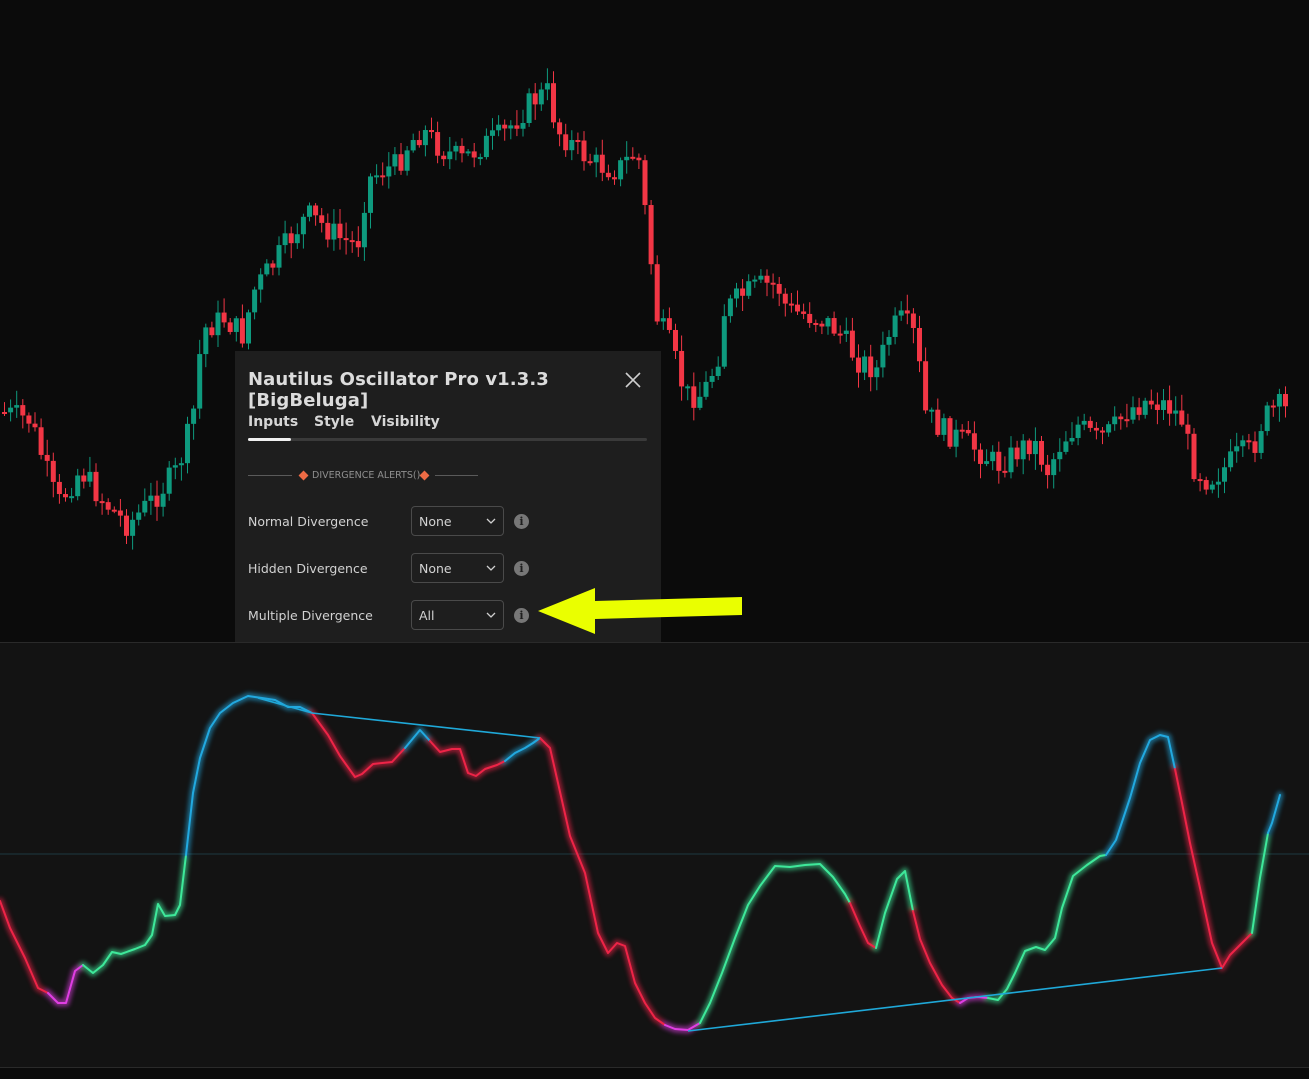 The width and height of the screenshot is (1309, 1079). I want to click on oscillator-segment, so click(522, 749).